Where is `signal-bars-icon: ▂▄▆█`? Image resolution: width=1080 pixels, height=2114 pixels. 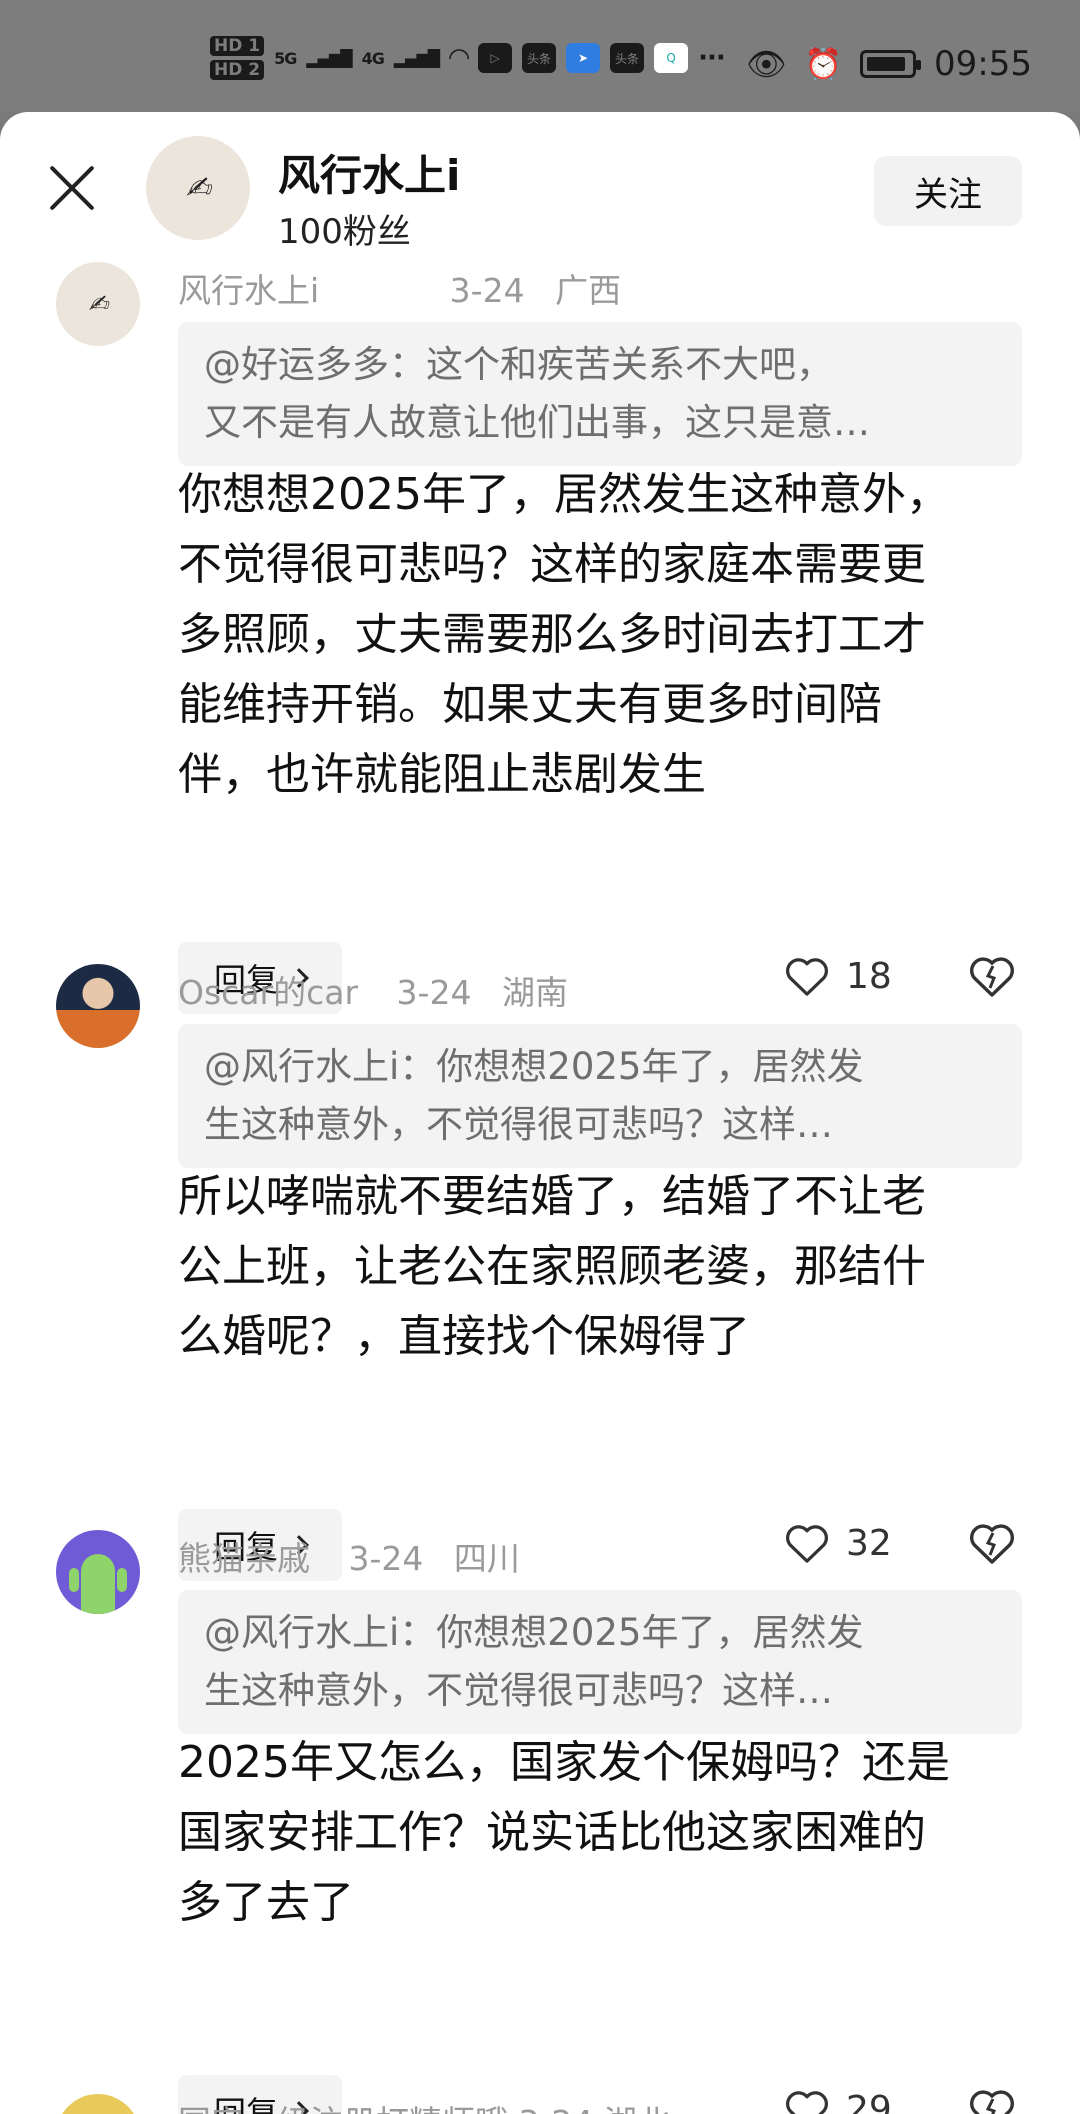
signal-bars-icon: ▂▄▆█ is located at coordinates (329, 58).